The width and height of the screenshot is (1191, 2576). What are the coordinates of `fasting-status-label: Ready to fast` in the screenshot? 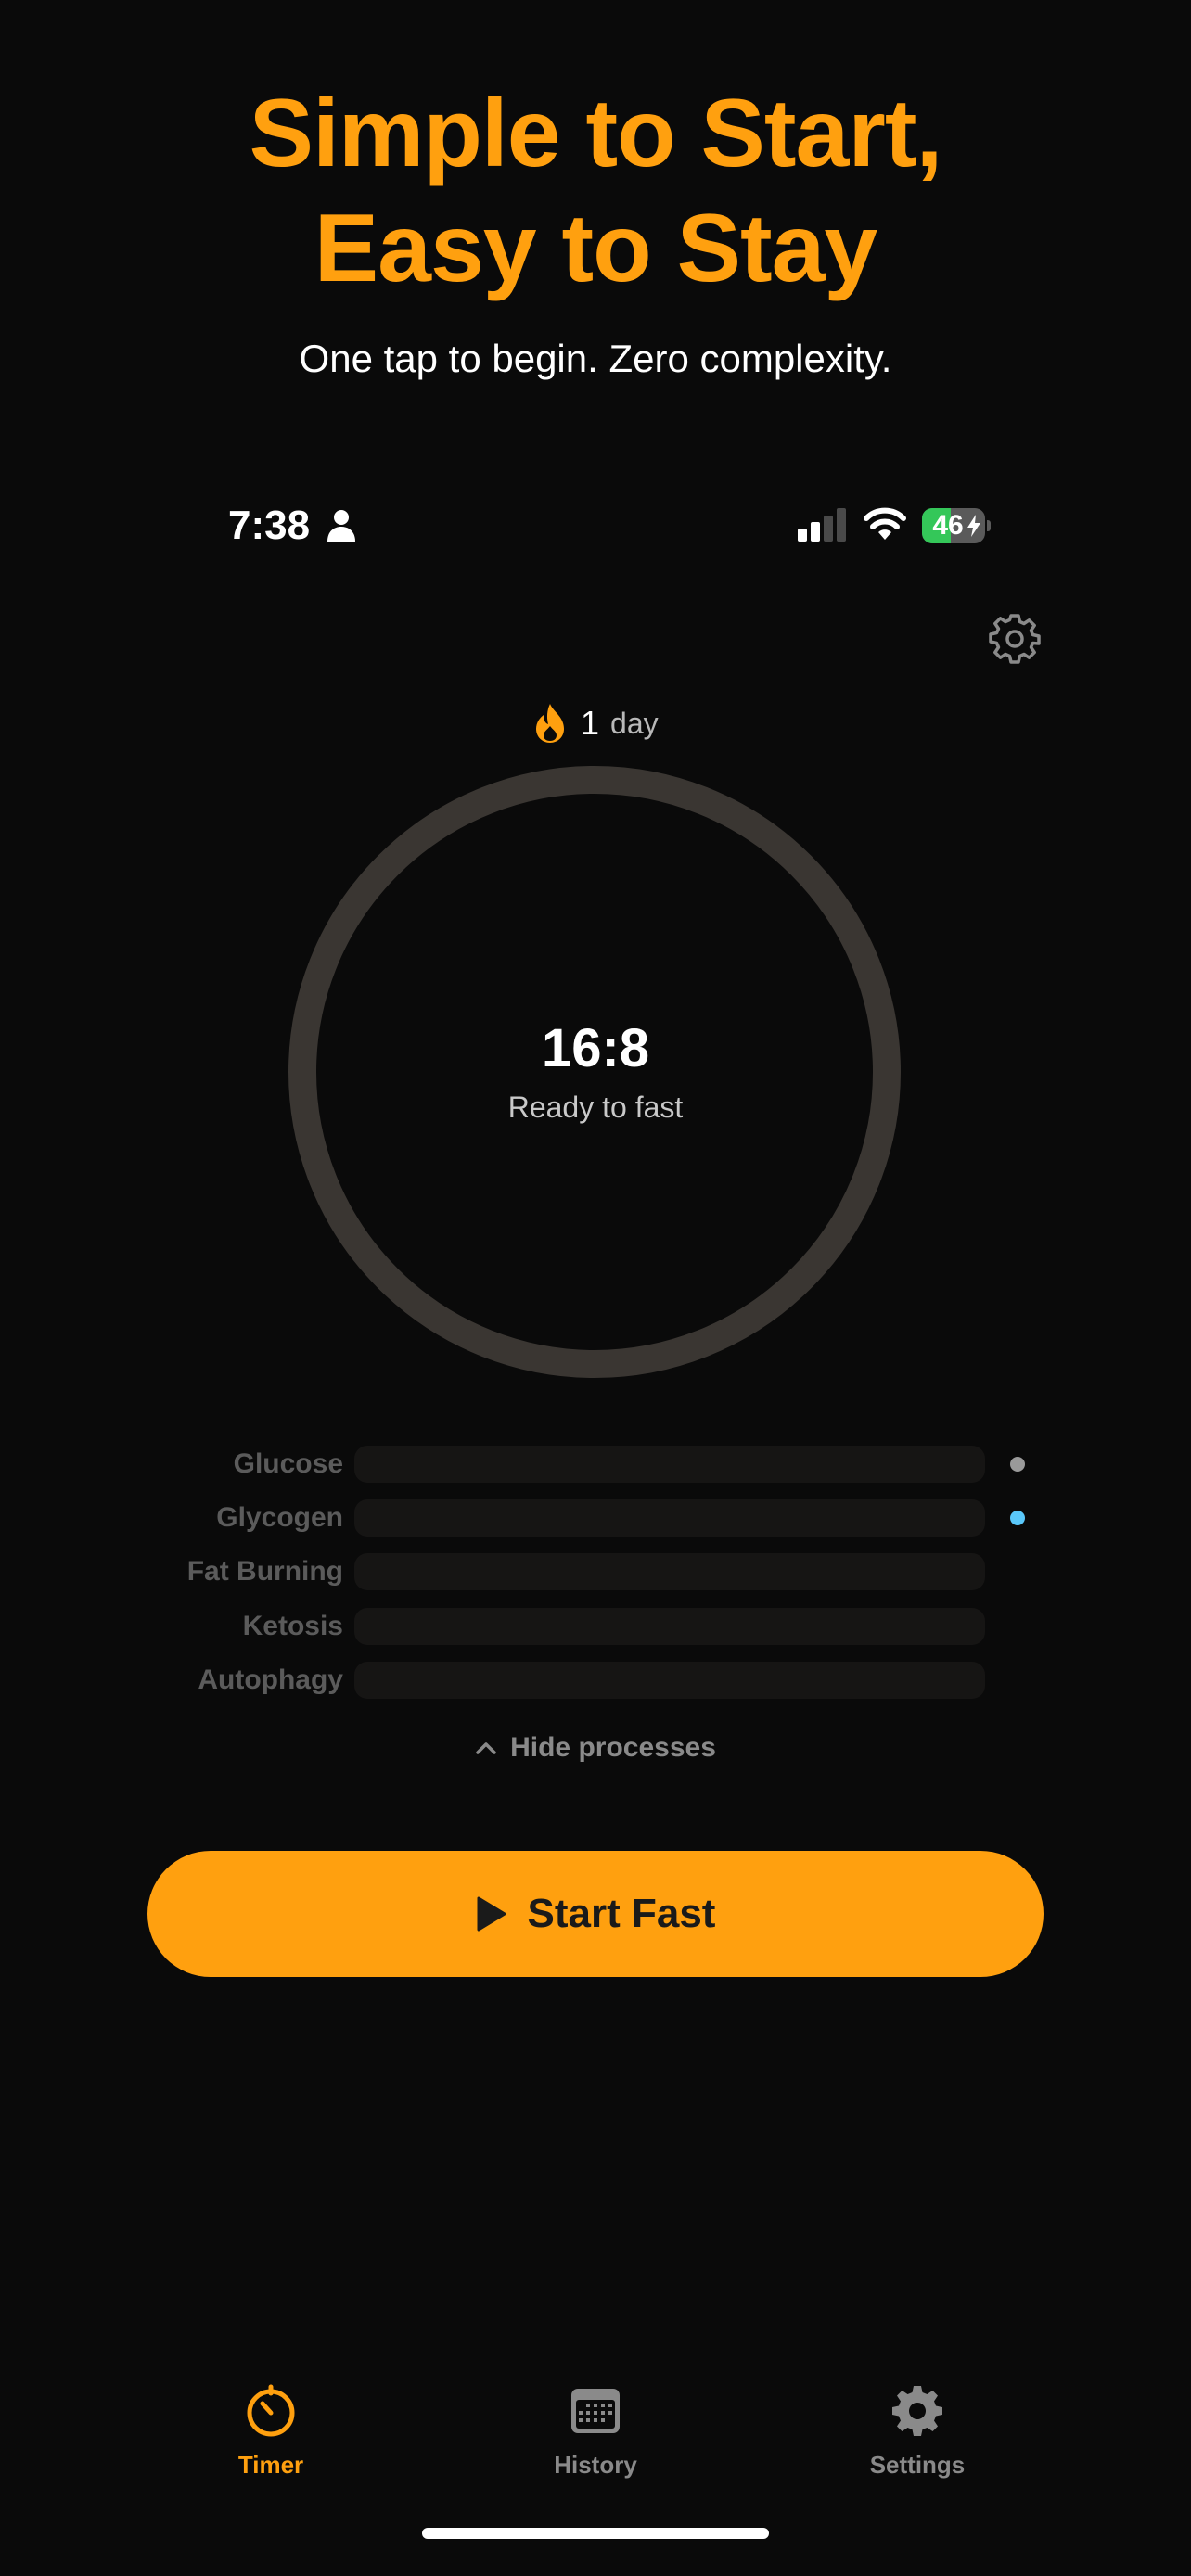 It's located at (595, 1107).